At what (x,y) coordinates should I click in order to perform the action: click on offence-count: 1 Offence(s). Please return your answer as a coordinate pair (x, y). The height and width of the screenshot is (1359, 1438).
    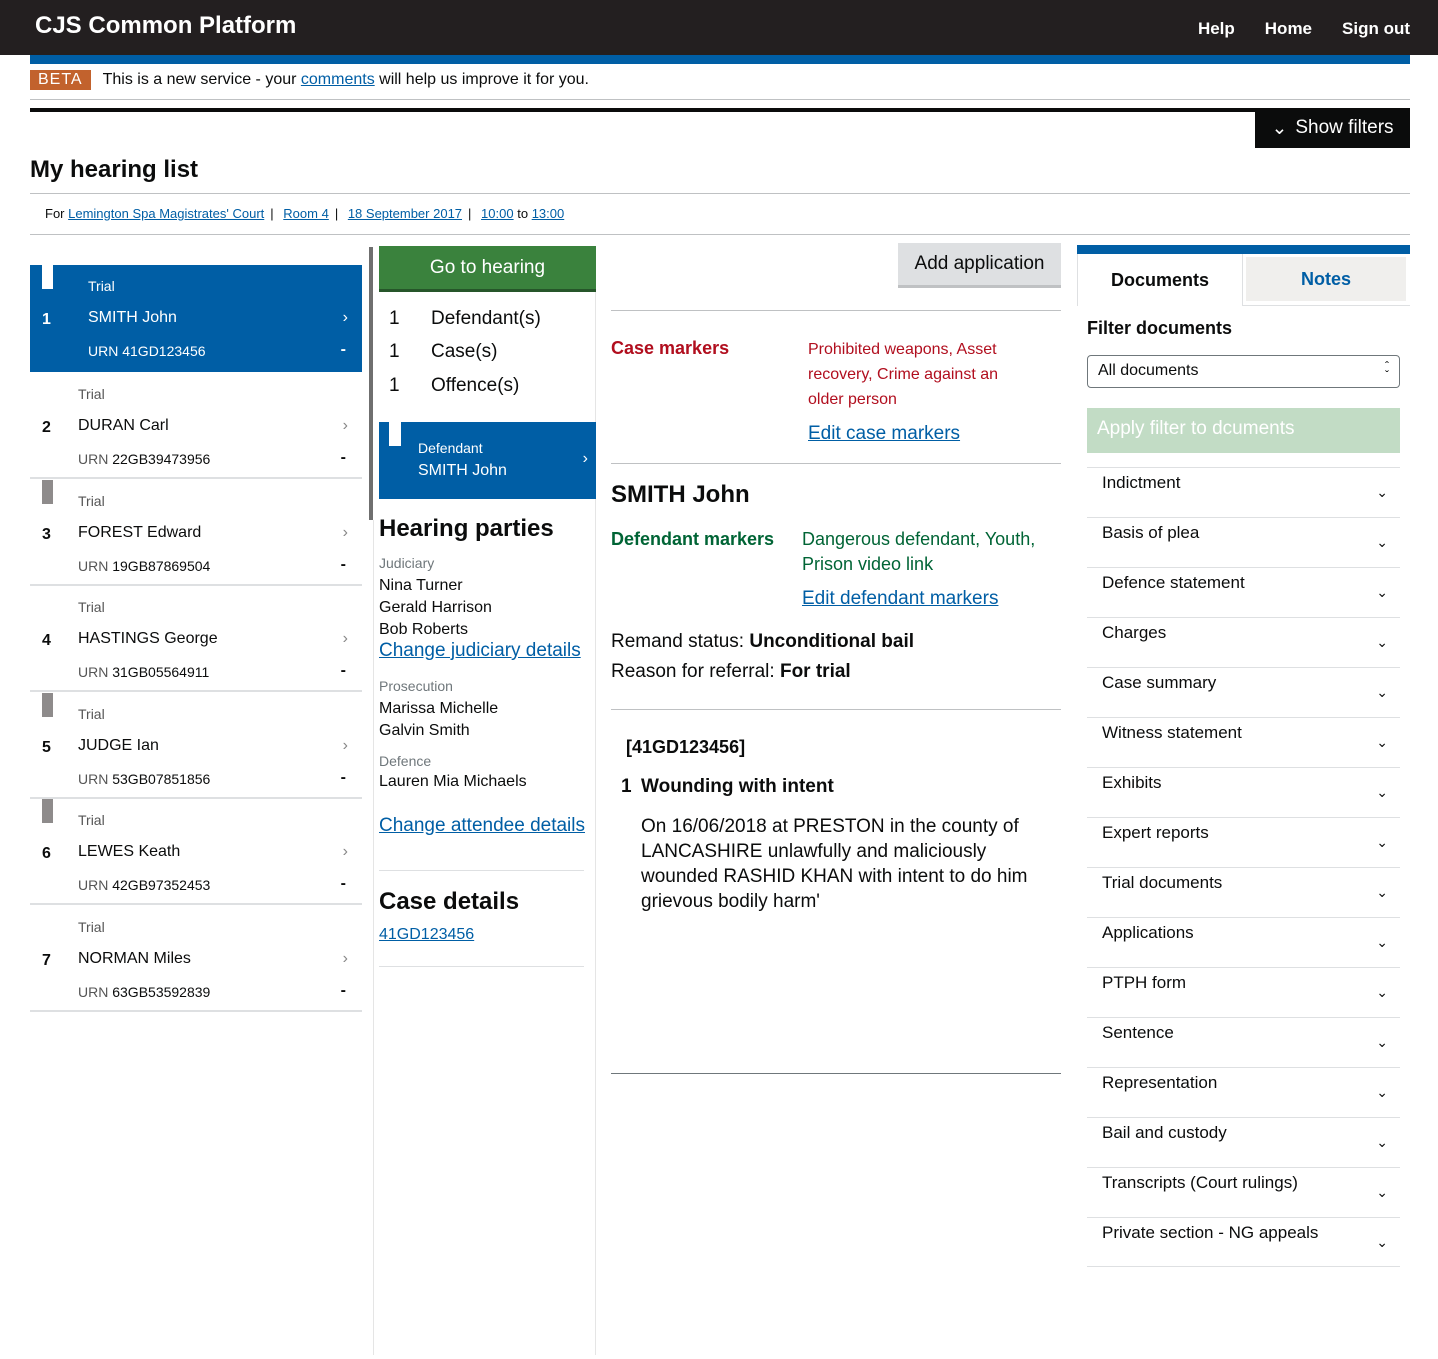
    Looking at the image, I should click on (454, 386).